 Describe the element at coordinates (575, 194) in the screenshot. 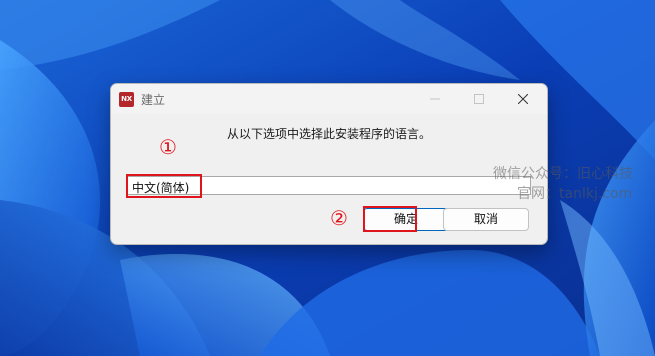

I see `watermark-website: 官网：tanlkj.com` at that location.